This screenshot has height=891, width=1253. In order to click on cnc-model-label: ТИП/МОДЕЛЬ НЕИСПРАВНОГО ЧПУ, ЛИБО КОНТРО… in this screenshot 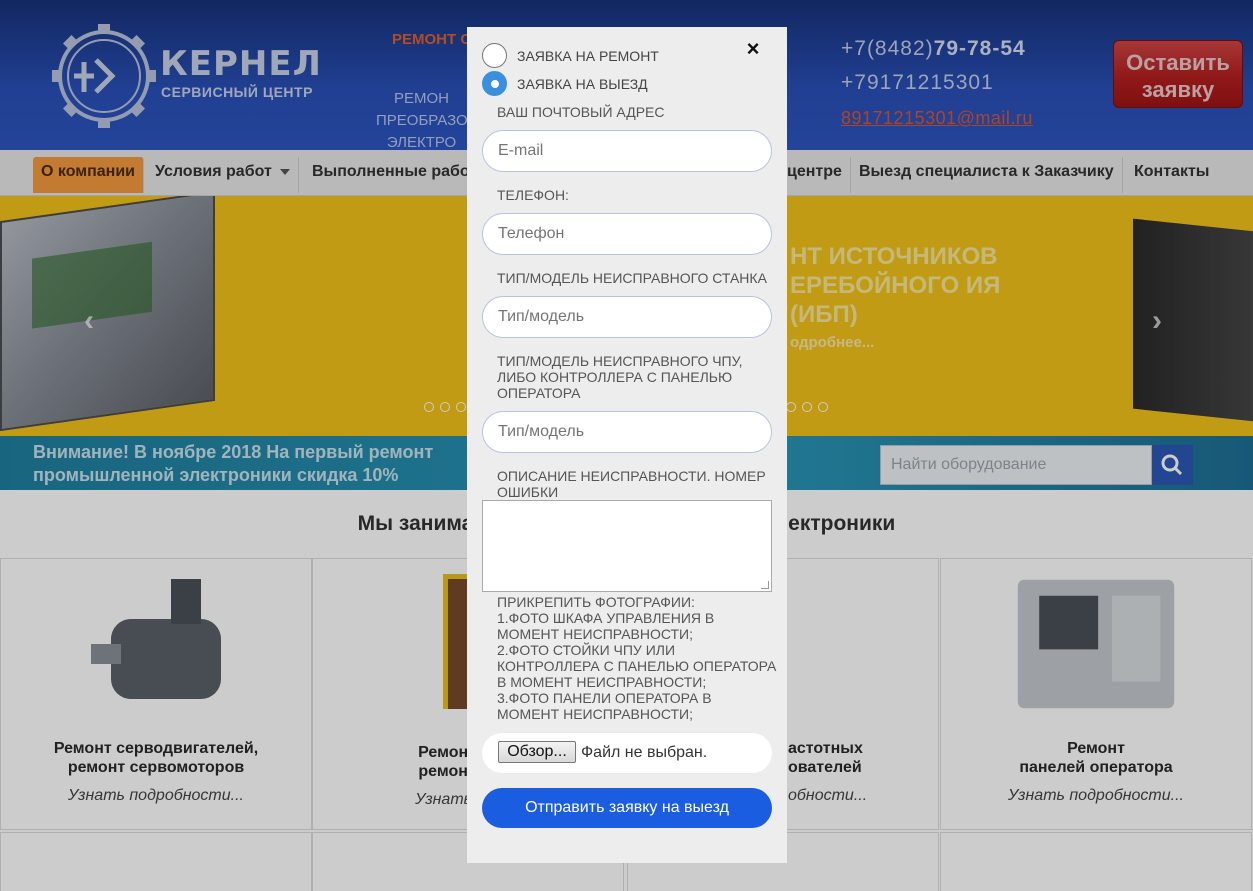, I will do `click(620, 377)`.